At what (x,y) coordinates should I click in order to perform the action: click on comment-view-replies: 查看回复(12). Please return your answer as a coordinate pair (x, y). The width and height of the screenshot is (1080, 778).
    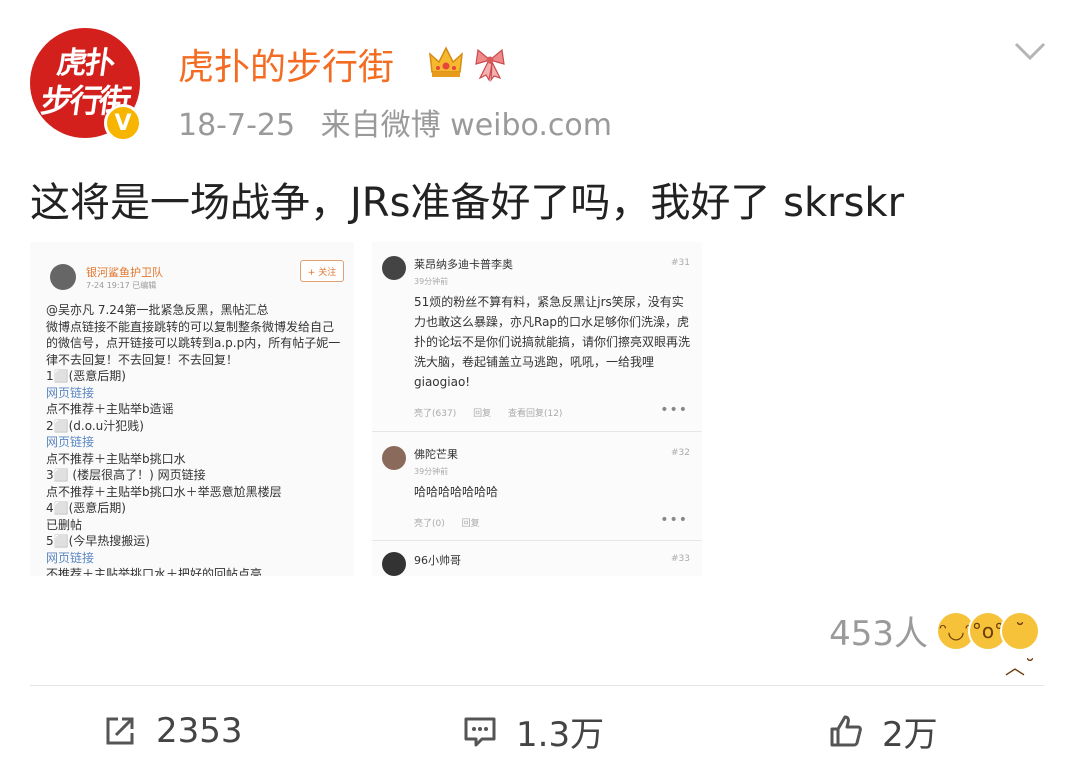
    Looking at the image, I should click on (535, 414).